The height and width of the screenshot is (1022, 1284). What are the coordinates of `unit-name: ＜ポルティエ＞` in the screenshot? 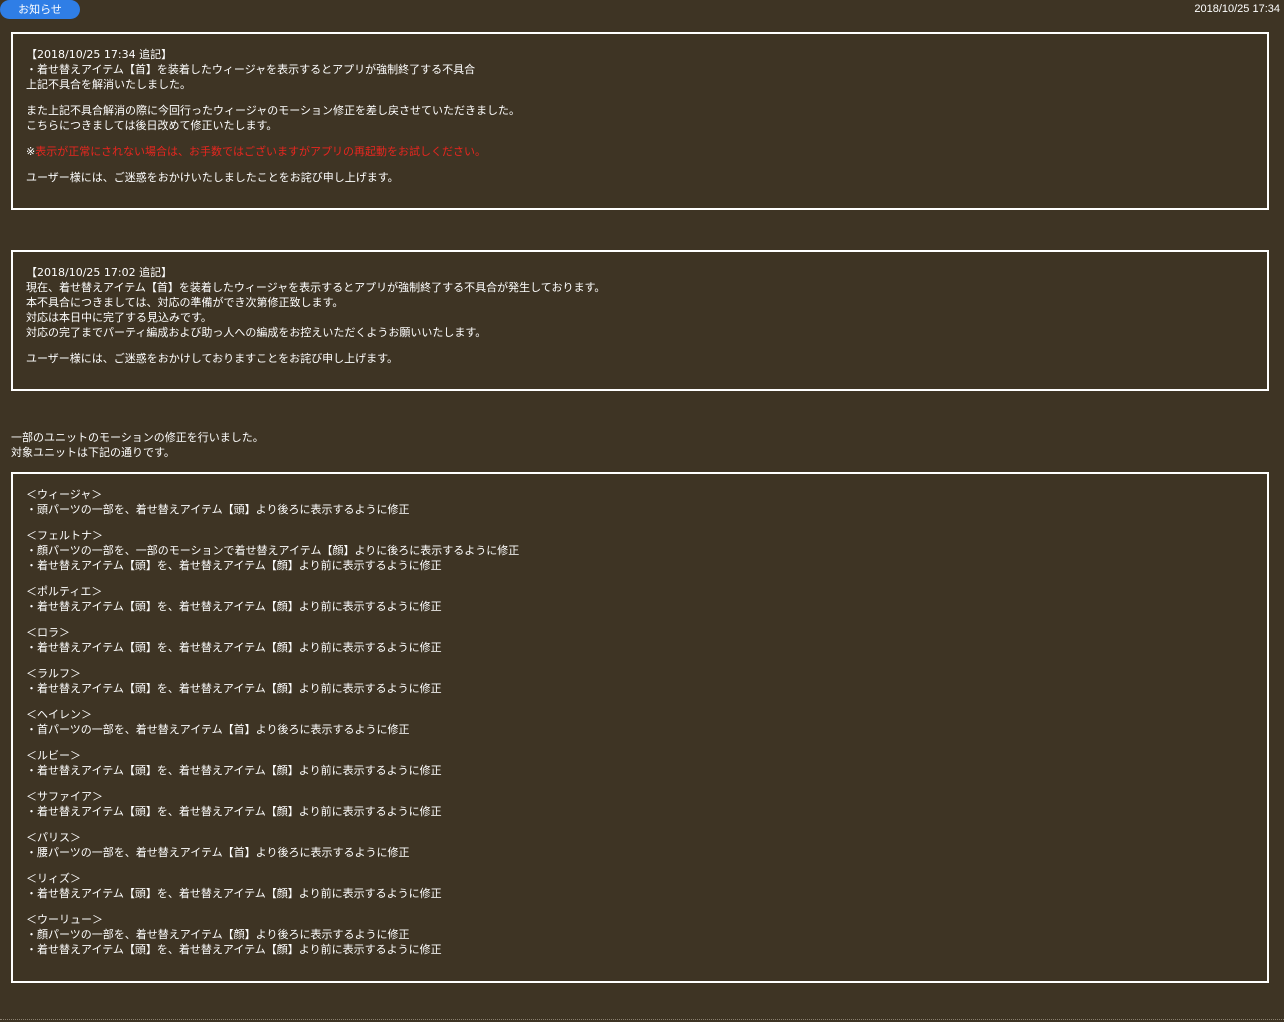 It's located at (64, 591).